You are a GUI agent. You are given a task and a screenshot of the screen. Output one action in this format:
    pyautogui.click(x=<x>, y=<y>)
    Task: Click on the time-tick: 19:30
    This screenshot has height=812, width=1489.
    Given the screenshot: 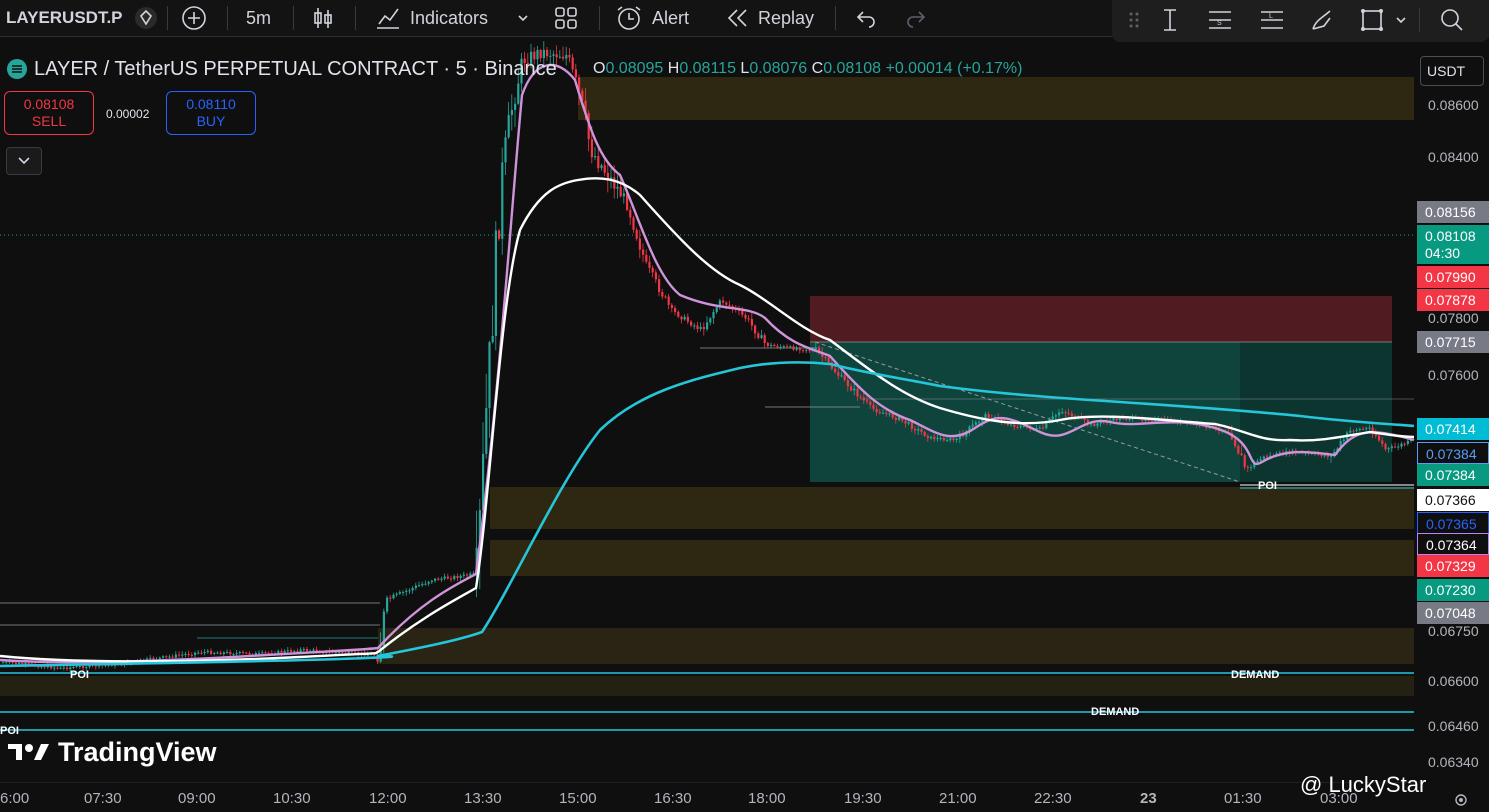 What is the action you would take?
    pyautogui.click(x=863, y=798)
    